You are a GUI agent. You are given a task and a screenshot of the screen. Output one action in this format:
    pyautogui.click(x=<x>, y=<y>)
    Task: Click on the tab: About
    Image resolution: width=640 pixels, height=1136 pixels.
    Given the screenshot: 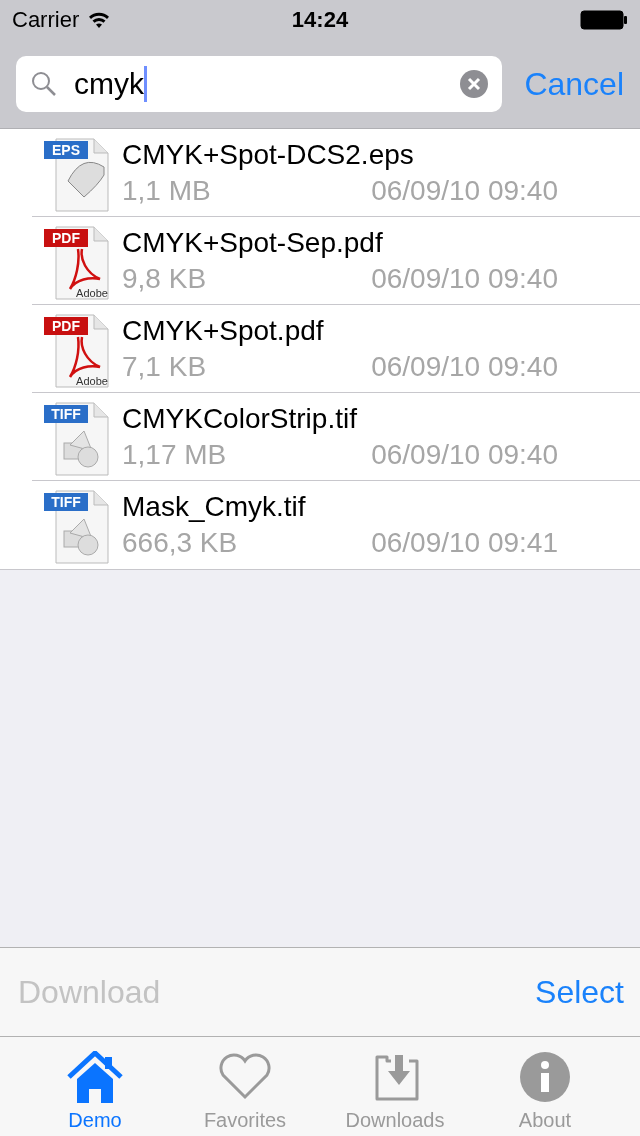 What is the action you would take?
    pyautogui.click(x=545, y=1086)
    